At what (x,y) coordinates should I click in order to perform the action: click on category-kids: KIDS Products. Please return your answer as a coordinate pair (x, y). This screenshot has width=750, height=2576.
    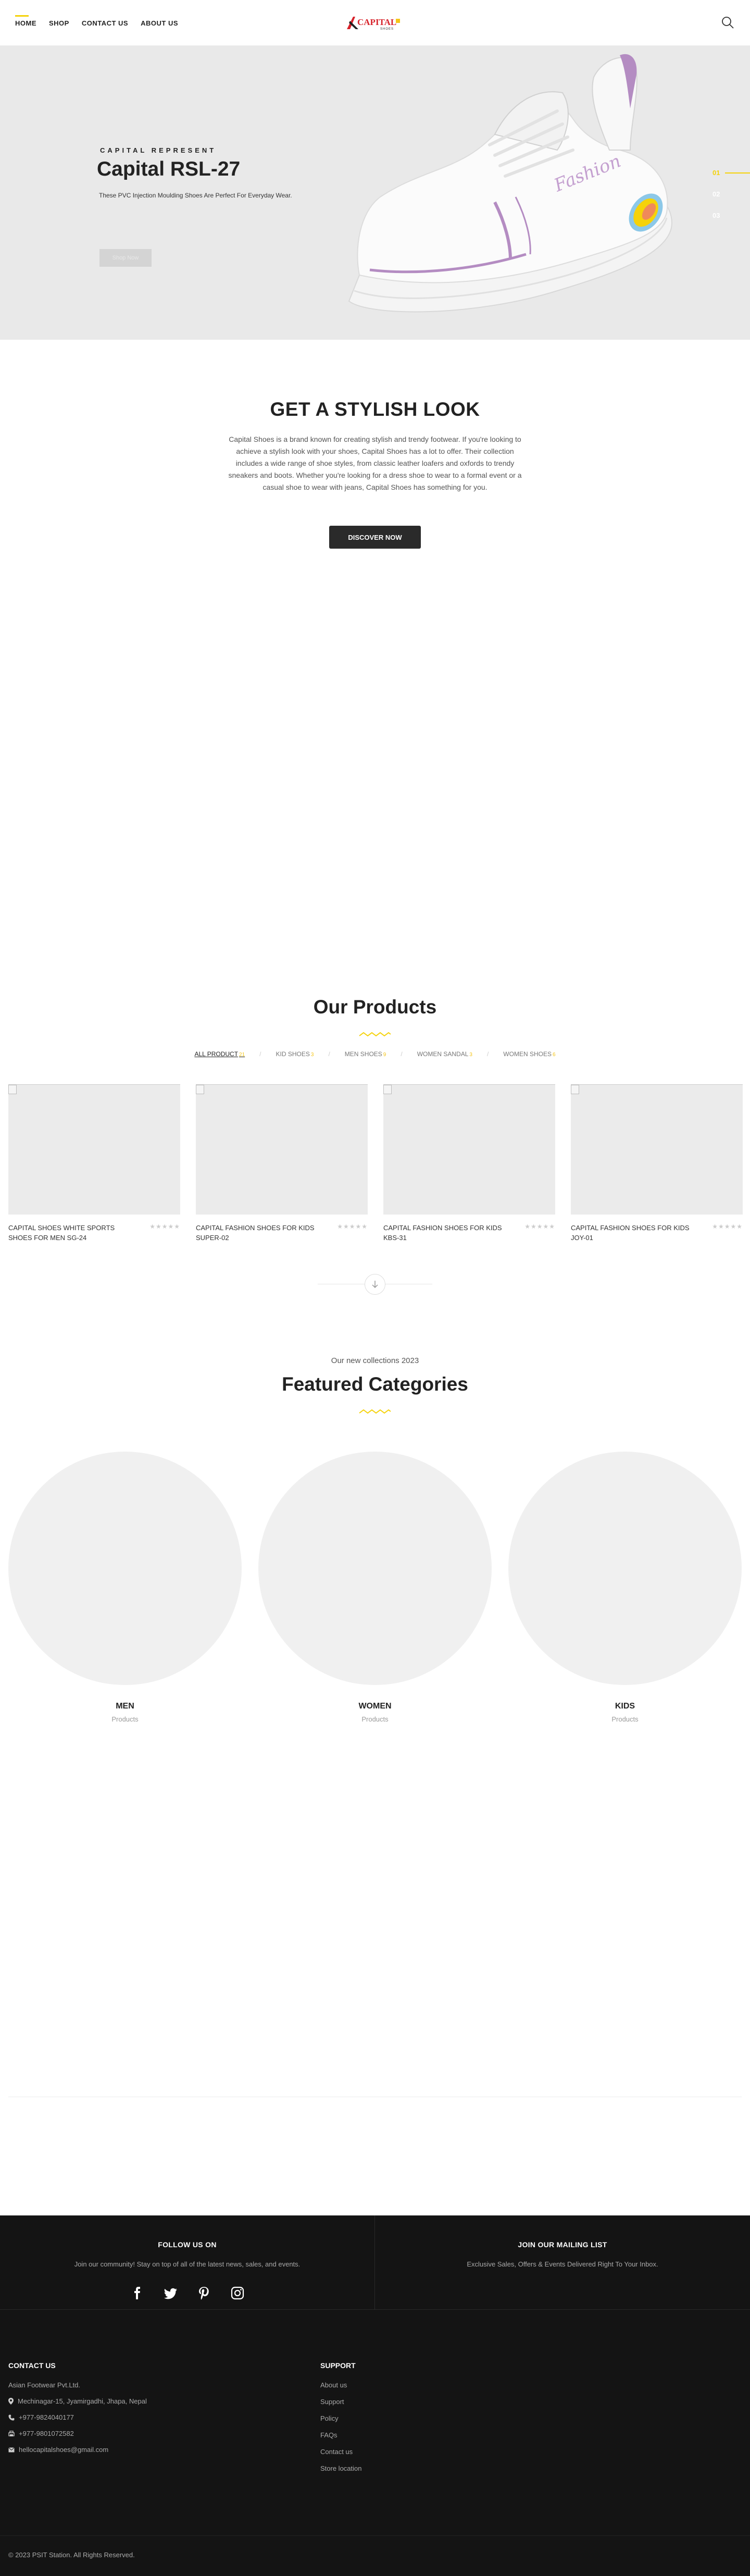
    Looking at the image, I should click on (625, 1587).